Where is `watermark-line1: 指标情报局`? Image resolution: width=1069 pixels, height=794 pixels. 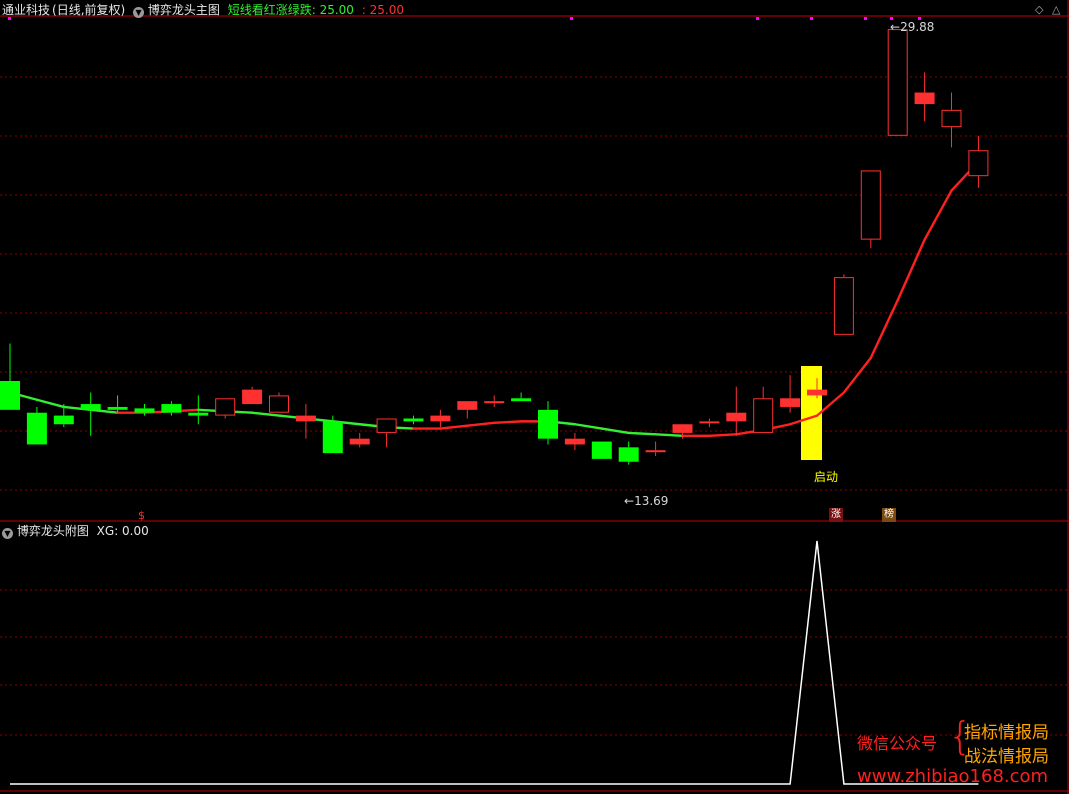 watermark-line1: 指标情报局 is located at coordinates (1006, 733).